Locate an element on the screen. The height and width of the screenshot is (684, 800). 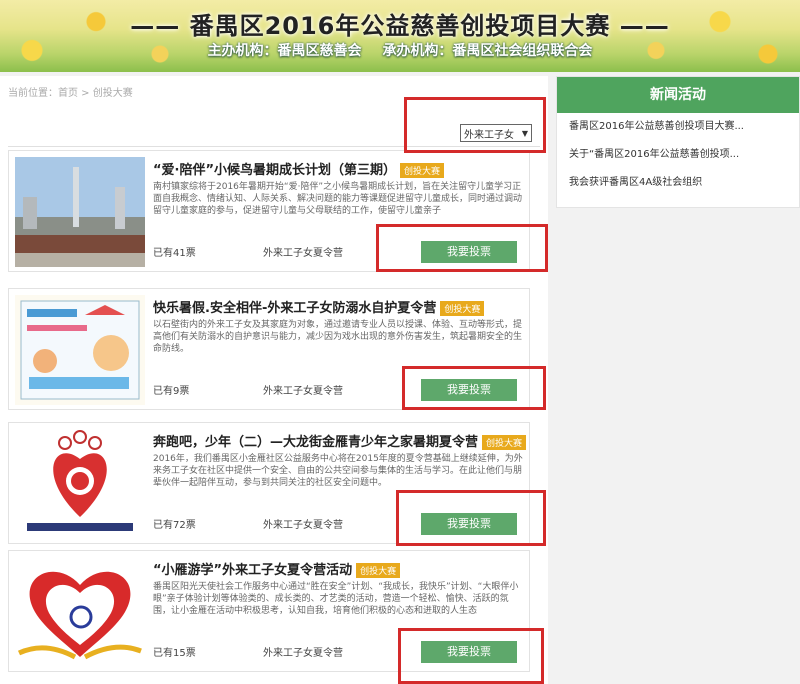
project-title: 奔跑吧，少年（二）—大龙街金雁青少年之家暑期夏令营 创投大赛 is located at coordinates (340, 440).